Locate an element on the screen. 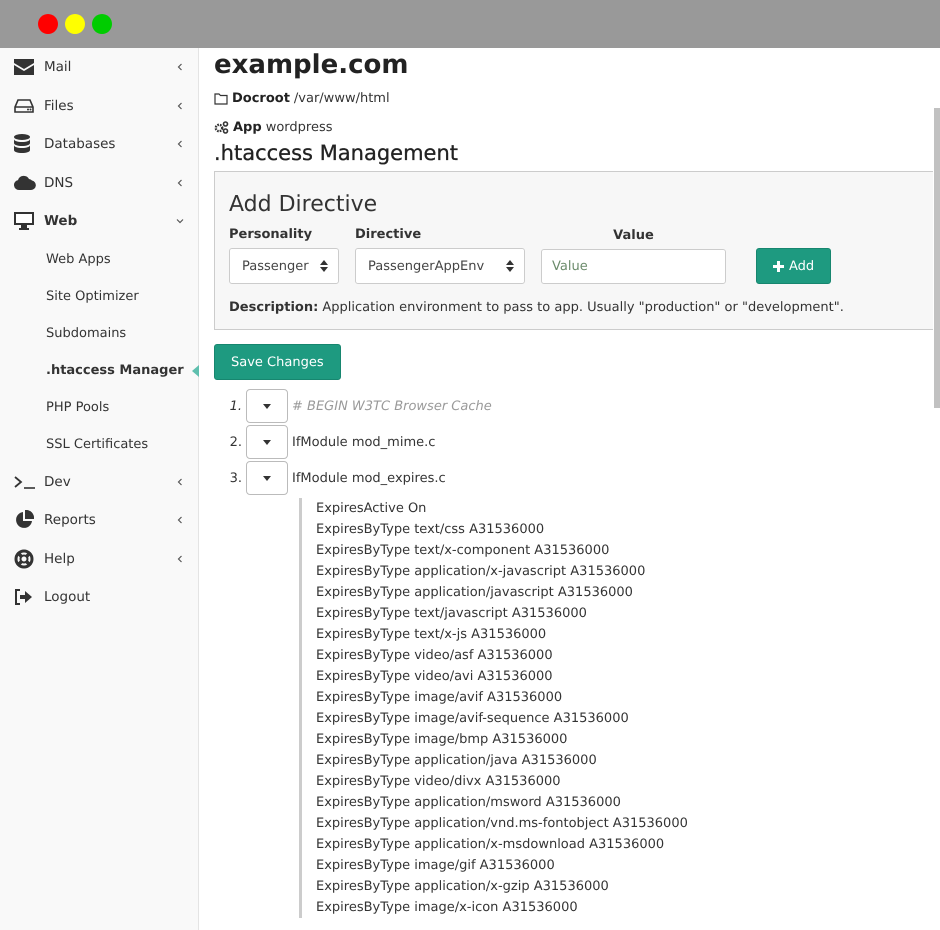  line-number: 2. is located at coordinates (235, 442).